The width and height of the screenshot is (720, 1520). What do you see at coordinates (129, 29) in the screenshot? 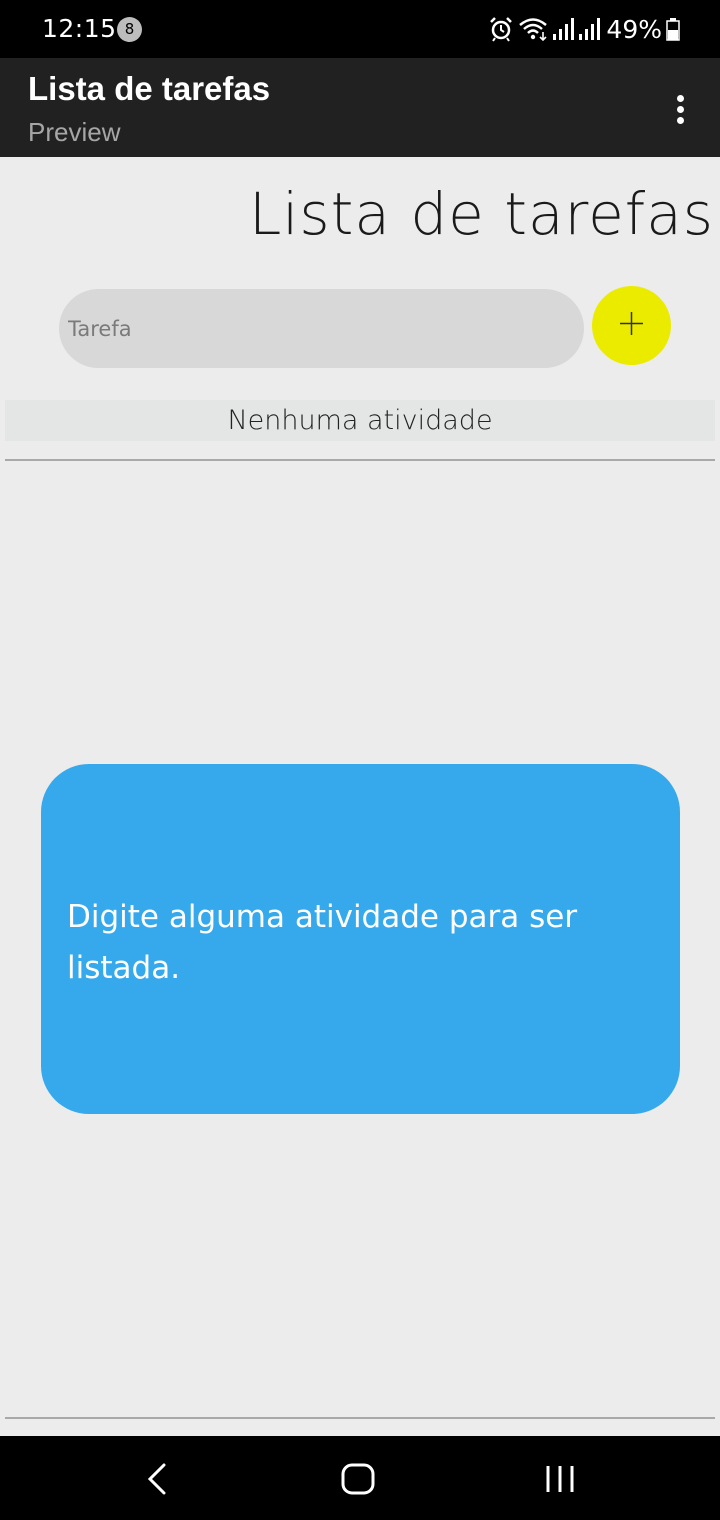
I see `notification-count-badge: 8` at bounding box center [129, 29].